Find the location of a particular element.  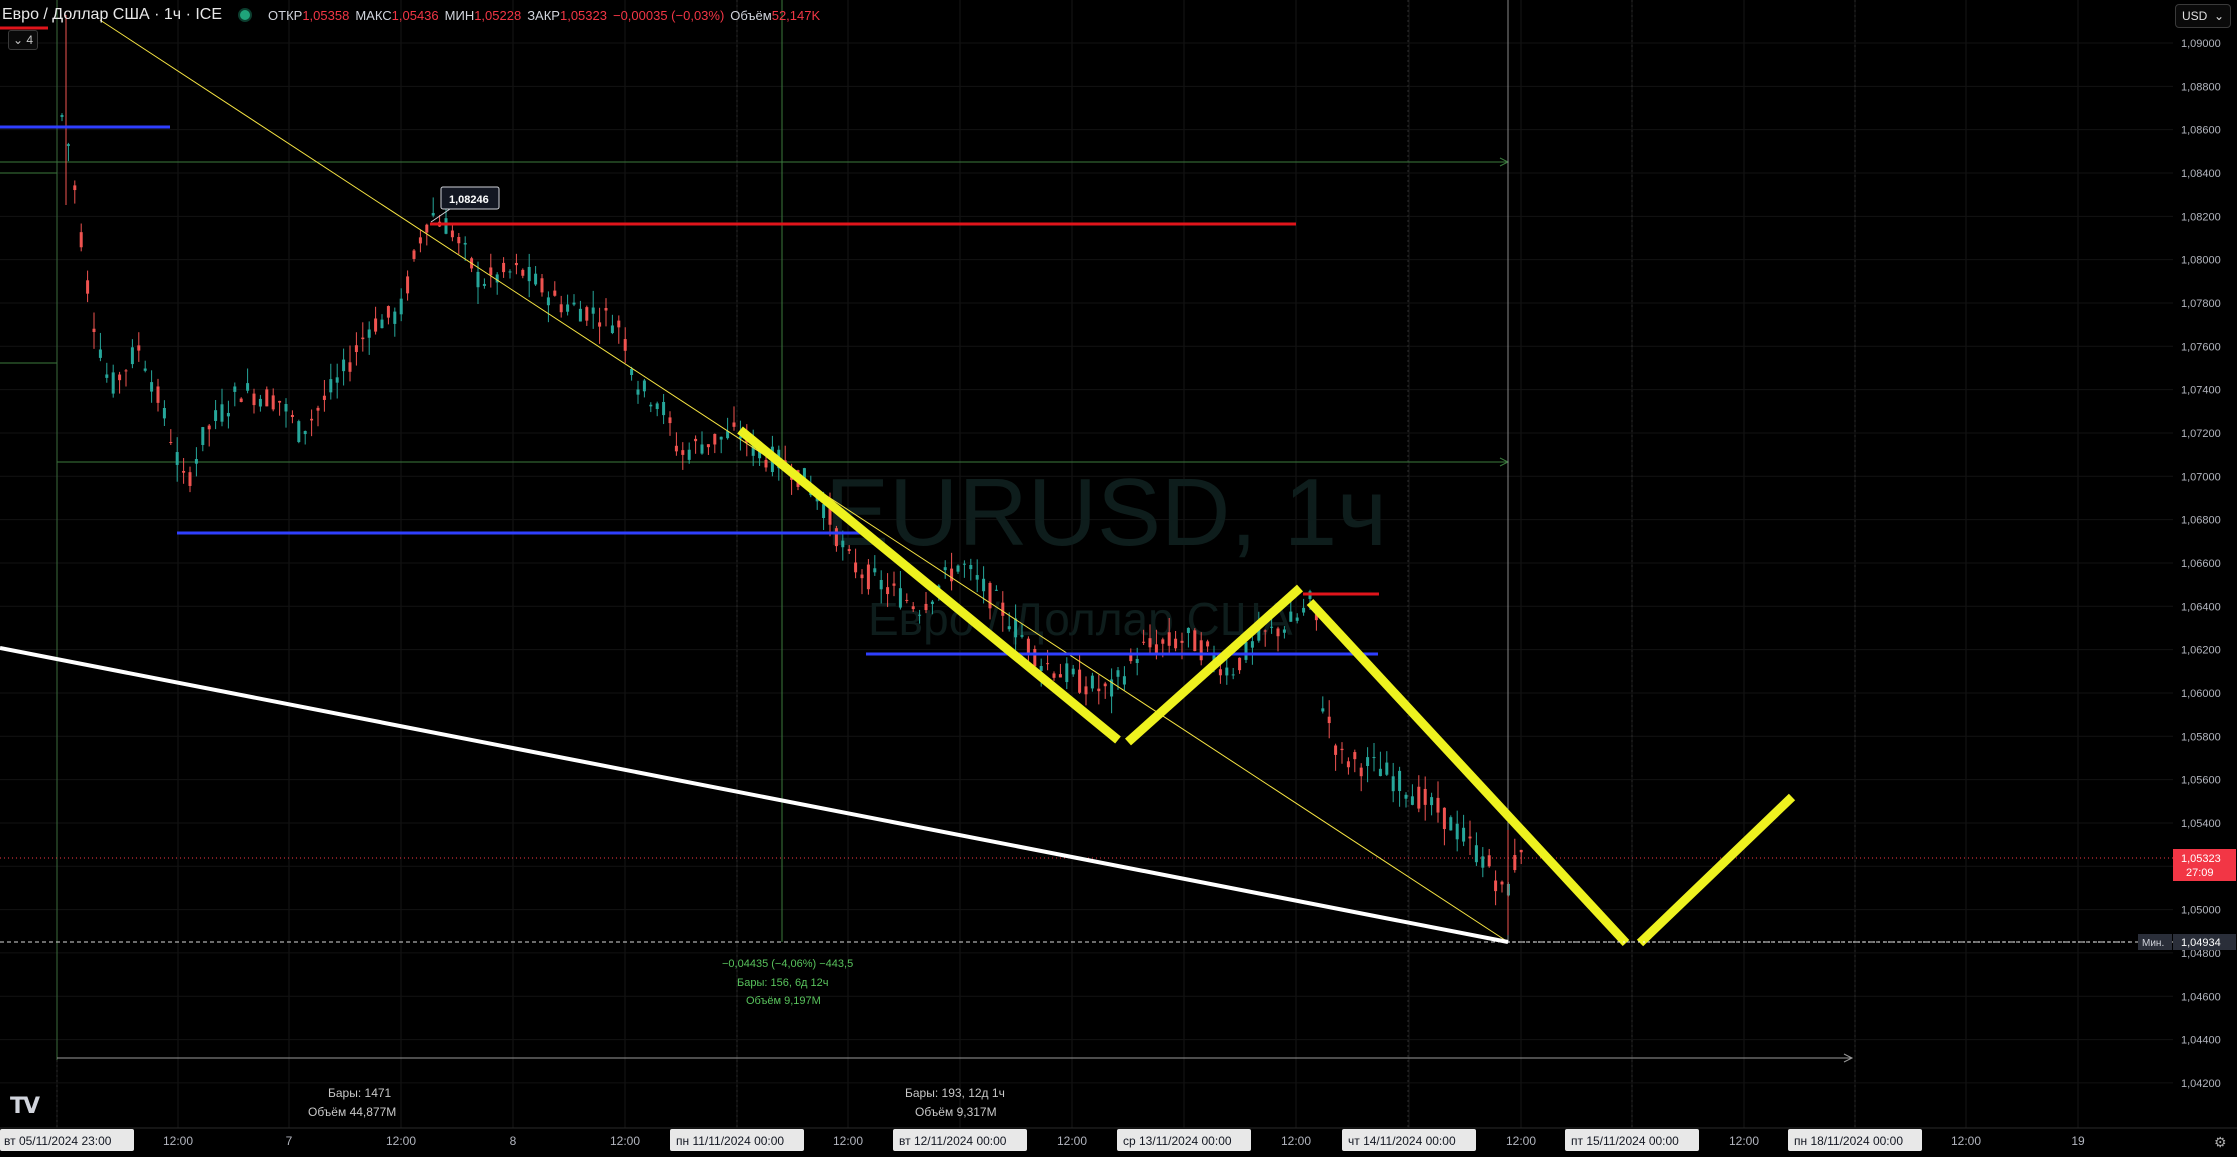

price-axis-label: 1,06600 is located at coordinates (2201, 564).